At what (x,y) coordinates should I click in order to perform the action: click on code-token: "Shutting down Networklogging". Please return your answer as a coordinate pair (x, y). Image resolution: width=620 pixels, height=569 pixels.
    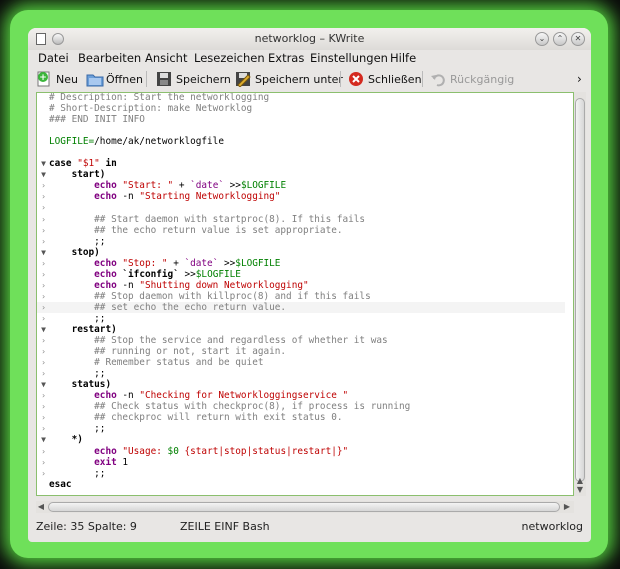
    Looking at the image, I should click on (224, 285).